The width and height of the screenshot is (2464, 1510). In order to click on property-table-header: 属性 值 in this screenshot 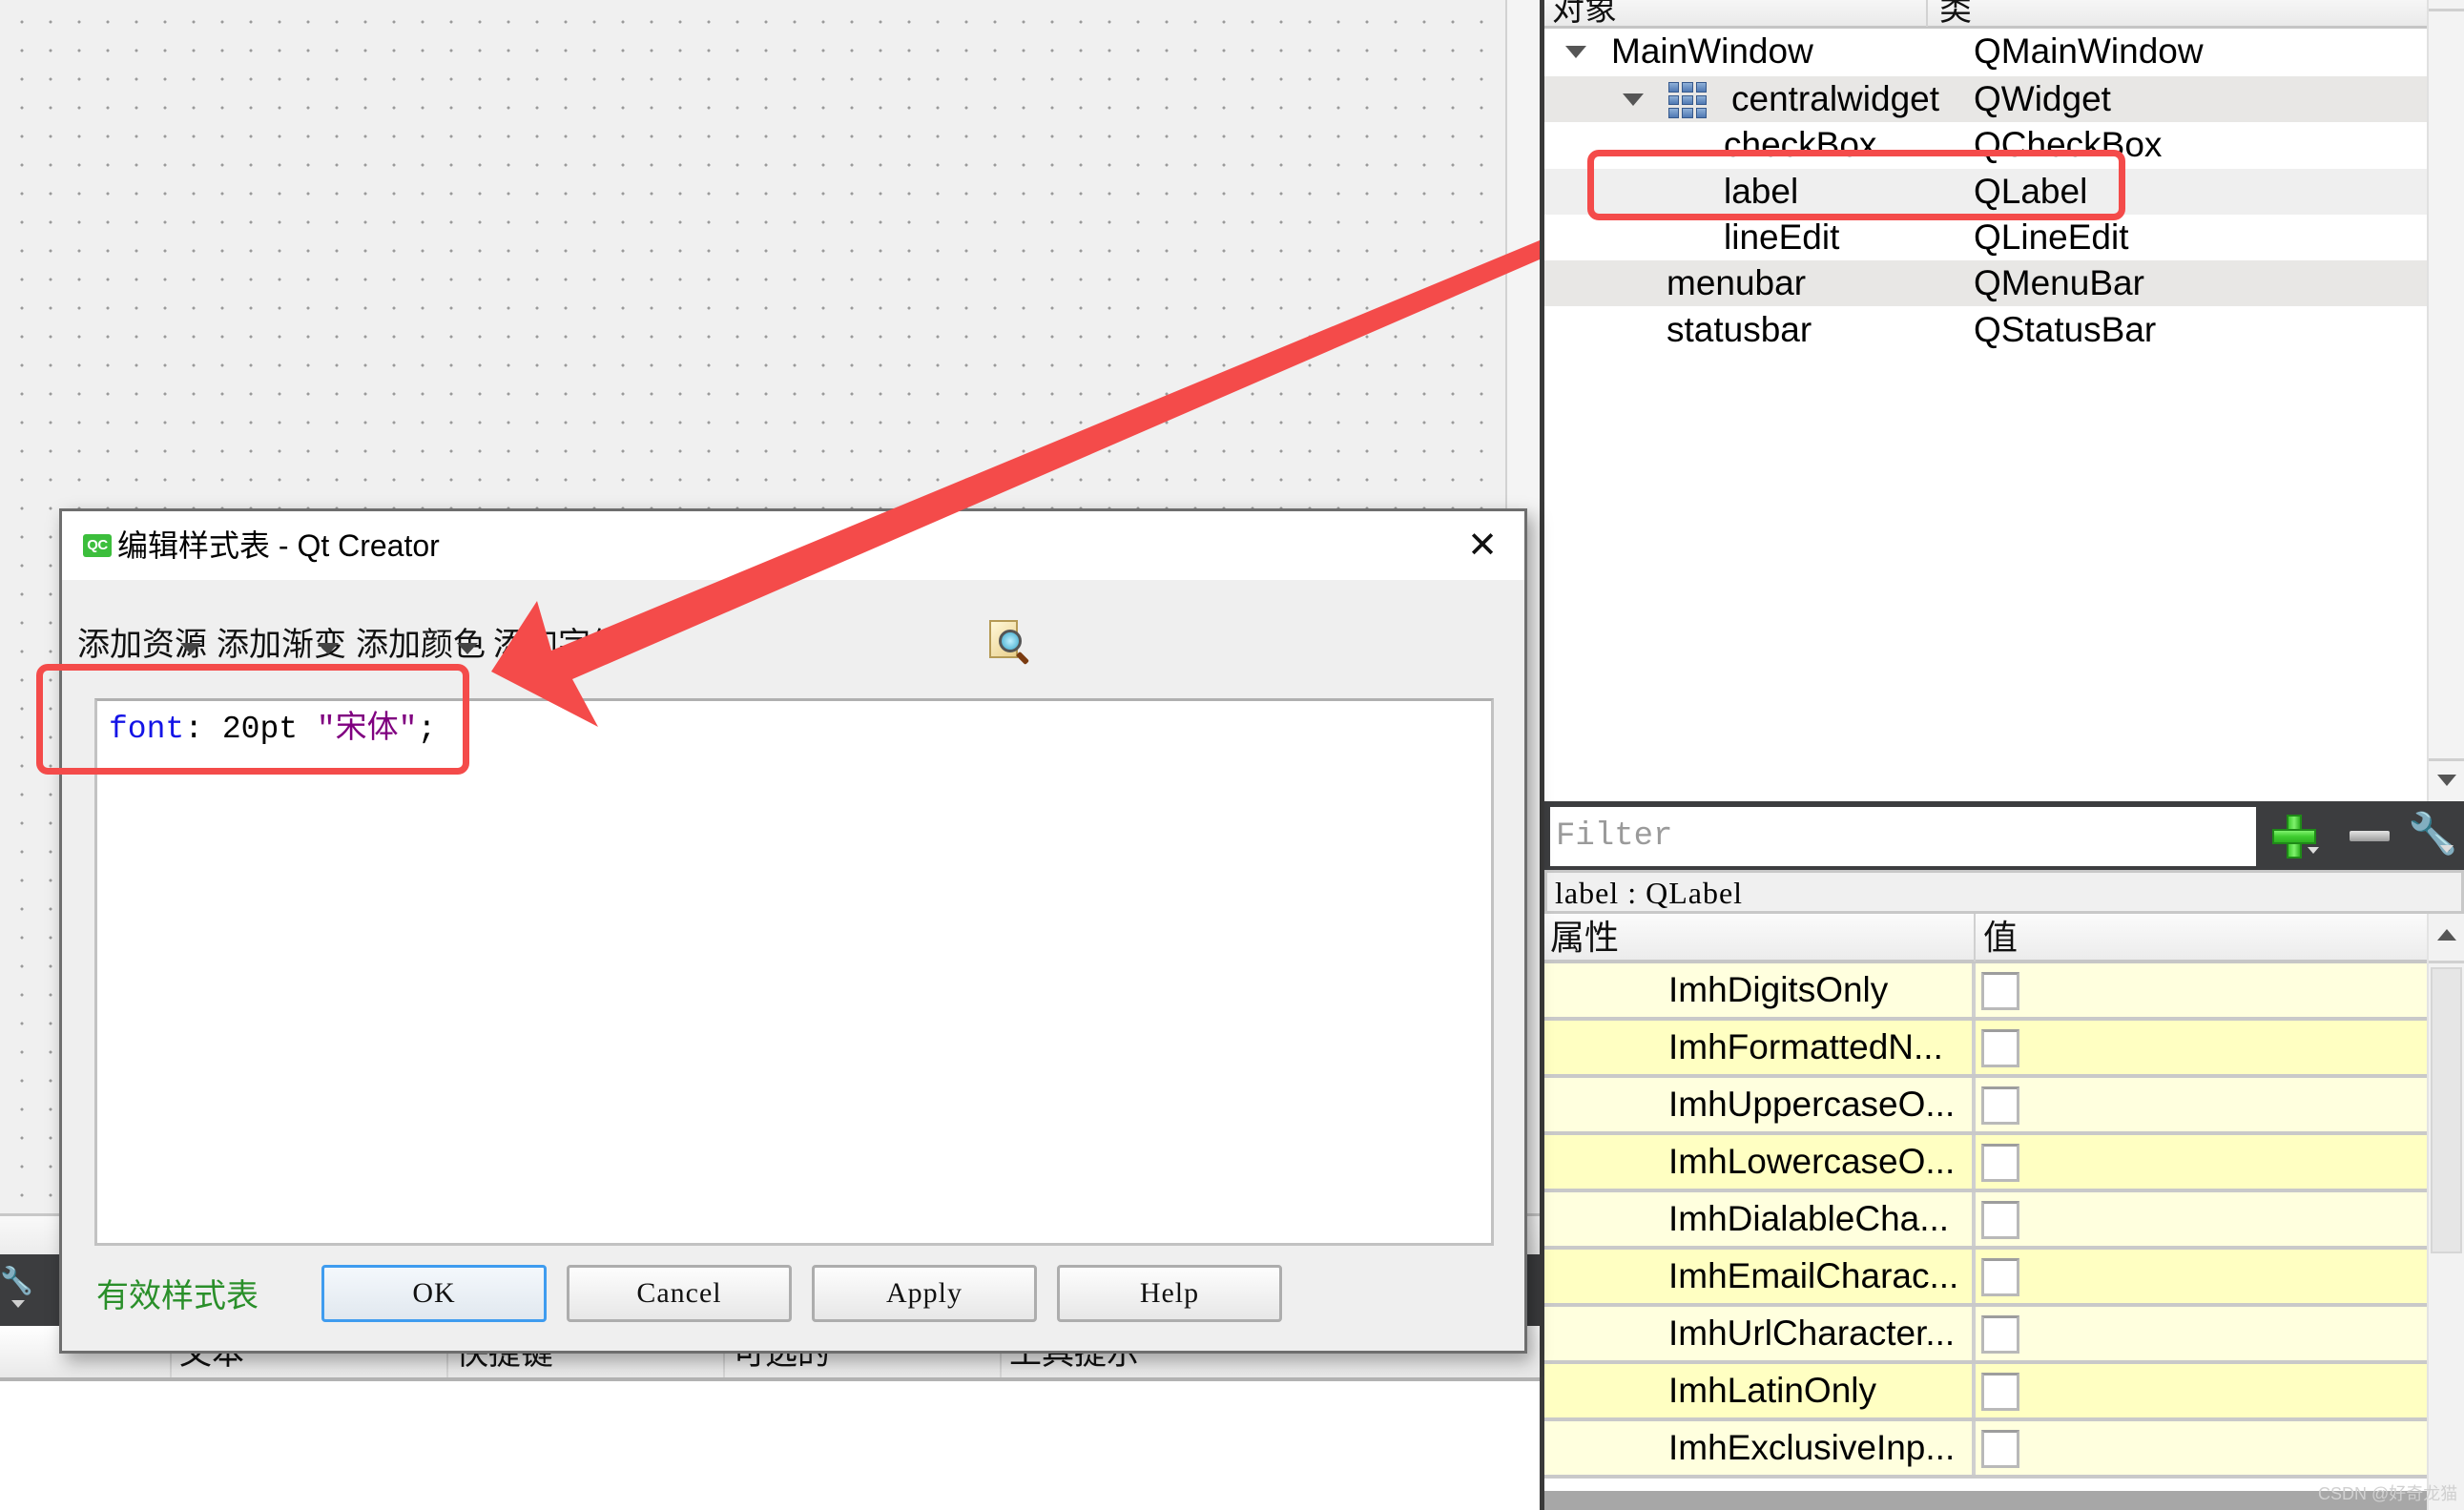, I will do `click(1985, 938)`.